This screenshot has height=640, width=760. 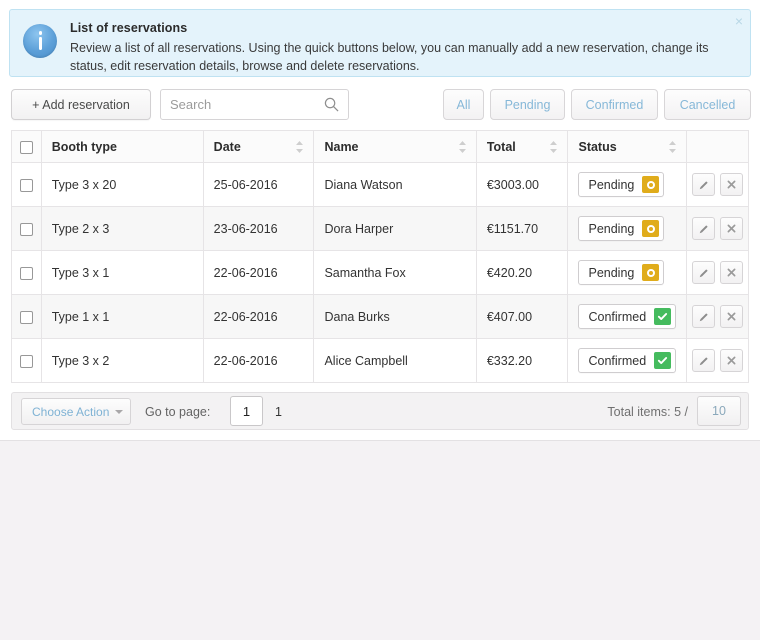 I want to click on cell-booth-type: Type 1 x 1, so click(x=122, y=316).